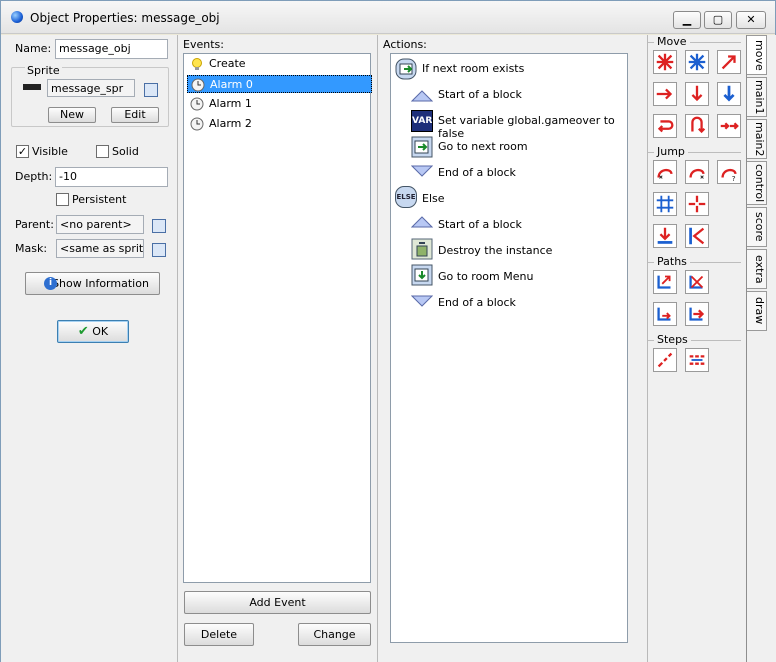  Describe the element at coordinates (93, 331) in the screenshot. I see `ok-button: ✔ OK` at that location.